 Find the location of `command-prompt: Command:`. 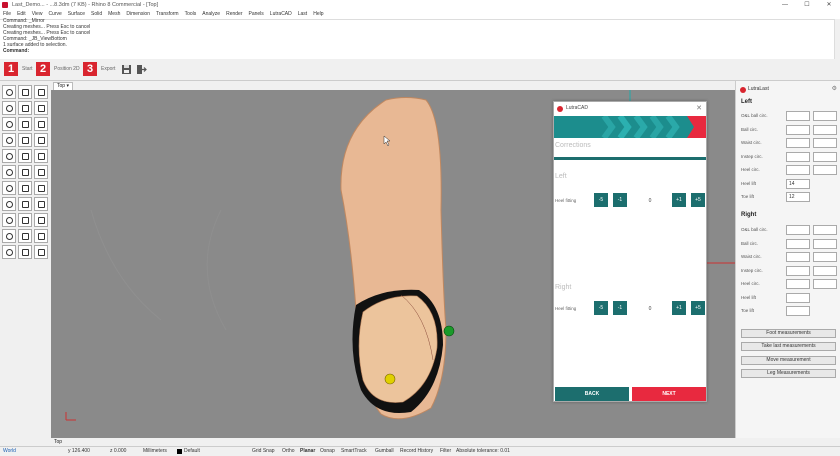

command-prompt: Command: is located at coordinates (420, 51).